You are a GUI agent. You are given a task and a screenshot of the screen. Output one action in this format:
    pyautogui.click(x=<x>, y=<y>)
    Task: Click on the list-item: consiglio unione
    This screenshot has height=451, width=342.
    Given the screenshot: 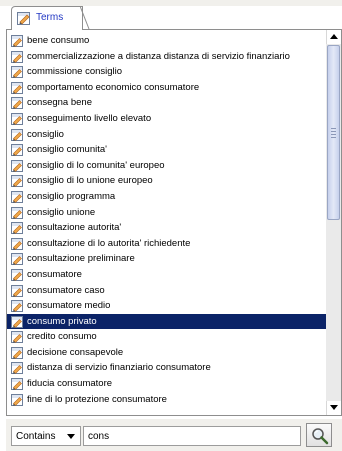 What is the action you would take?
    pyautogui.click(x=167, y=213)
    